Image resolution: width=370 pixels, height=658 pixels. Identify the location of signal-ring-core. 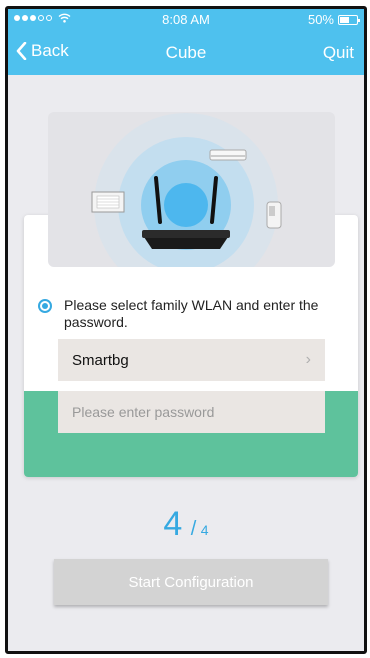
(186, 205).